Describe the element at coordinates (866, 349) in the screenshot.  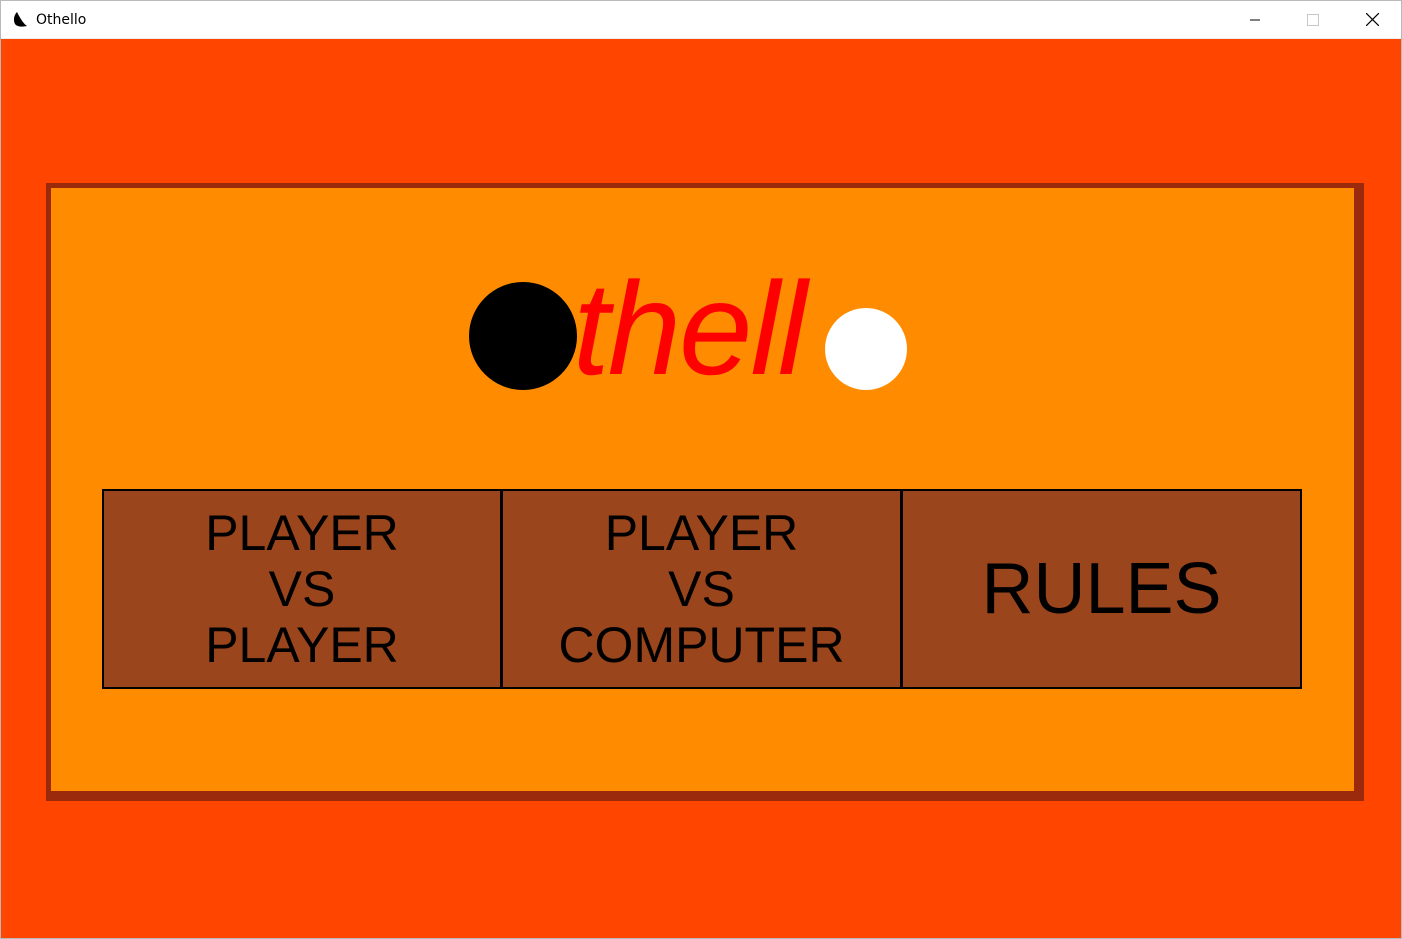
I see `white-disc-icon` at that location.